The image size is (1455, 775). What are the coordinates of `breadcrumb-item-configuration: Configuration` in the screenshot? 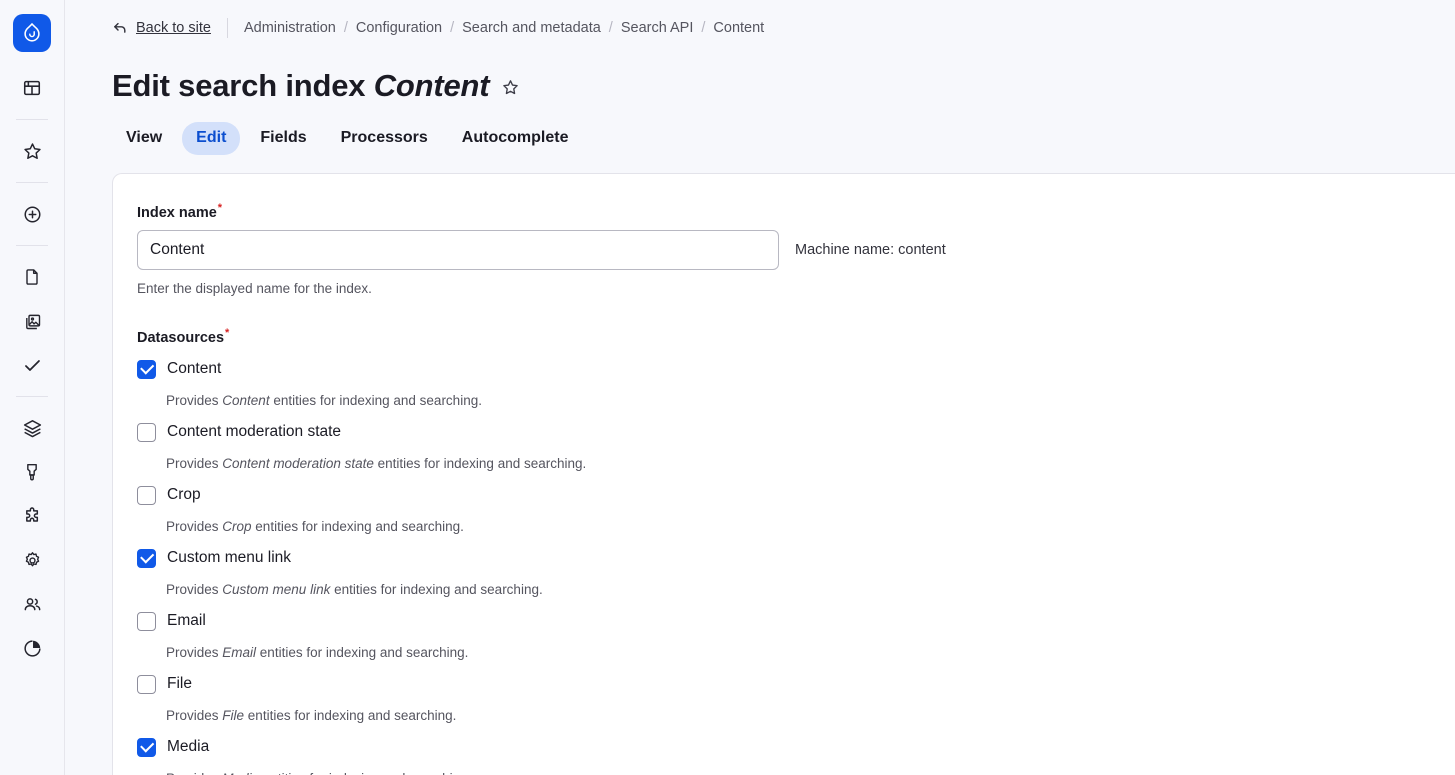 It's located at (399, 28).